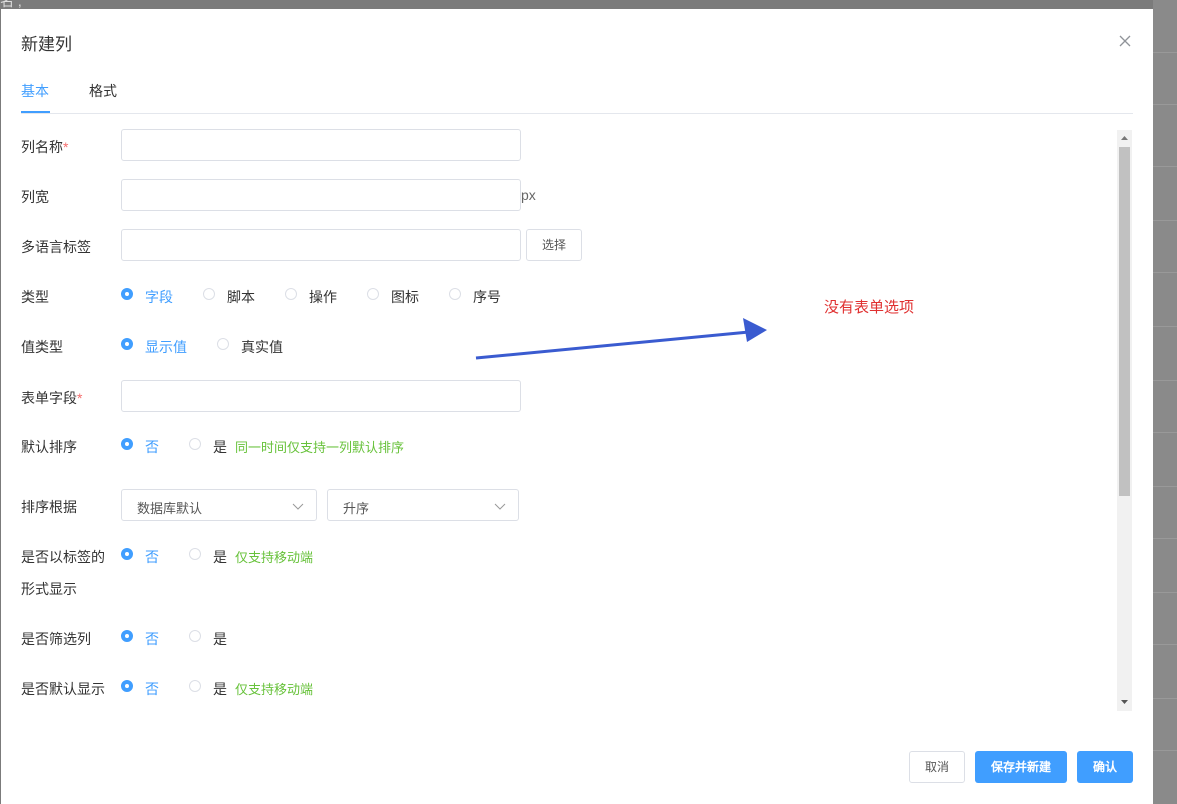 This screenshot has width=1177, height=804. Describe the element at coordinates (170, 508) in the screenshot. I see `sort-basis-value: 数据库默认` at that location.